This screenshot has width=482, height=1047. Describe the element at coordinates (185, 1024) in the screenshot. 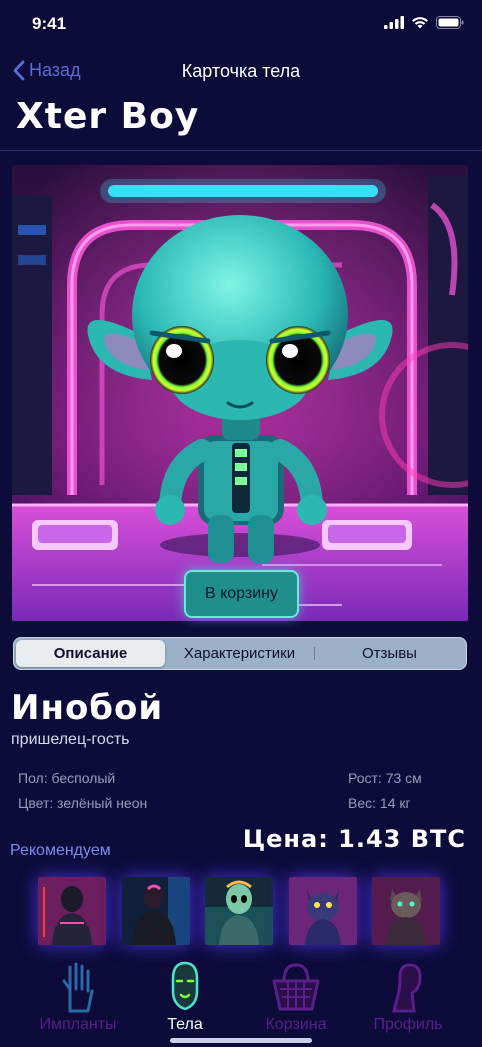

I see `tabbar-label-bodies: Тела` at that location.